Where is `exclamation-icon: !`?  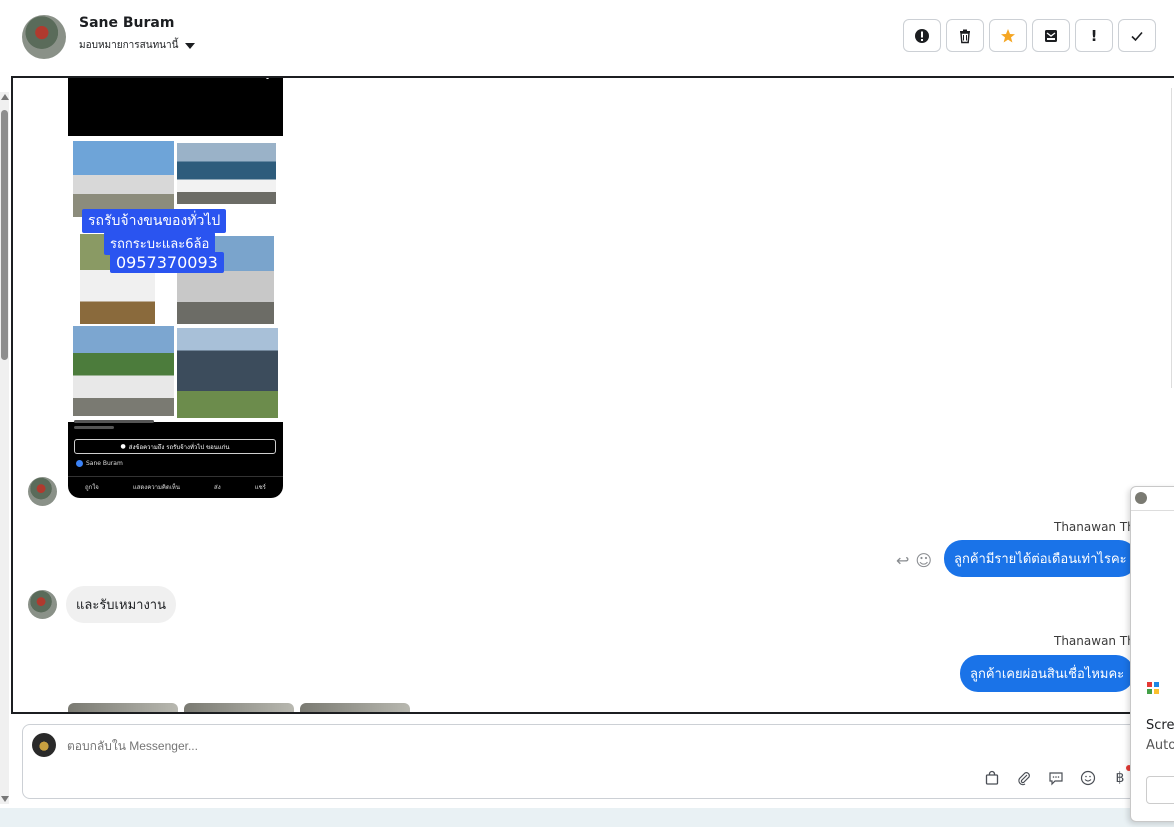
exclamation-icon: ! is located at coordinates (1094, 35).